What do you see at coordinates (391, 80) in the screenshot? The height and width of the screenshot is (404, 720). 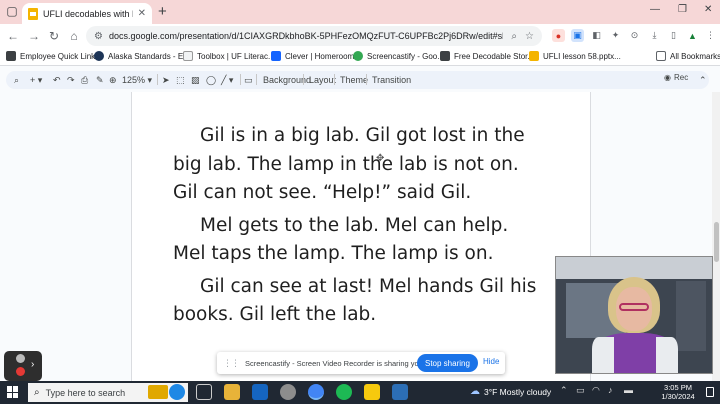 I see `transition-button: Transition` at bounding box center [391, 80].